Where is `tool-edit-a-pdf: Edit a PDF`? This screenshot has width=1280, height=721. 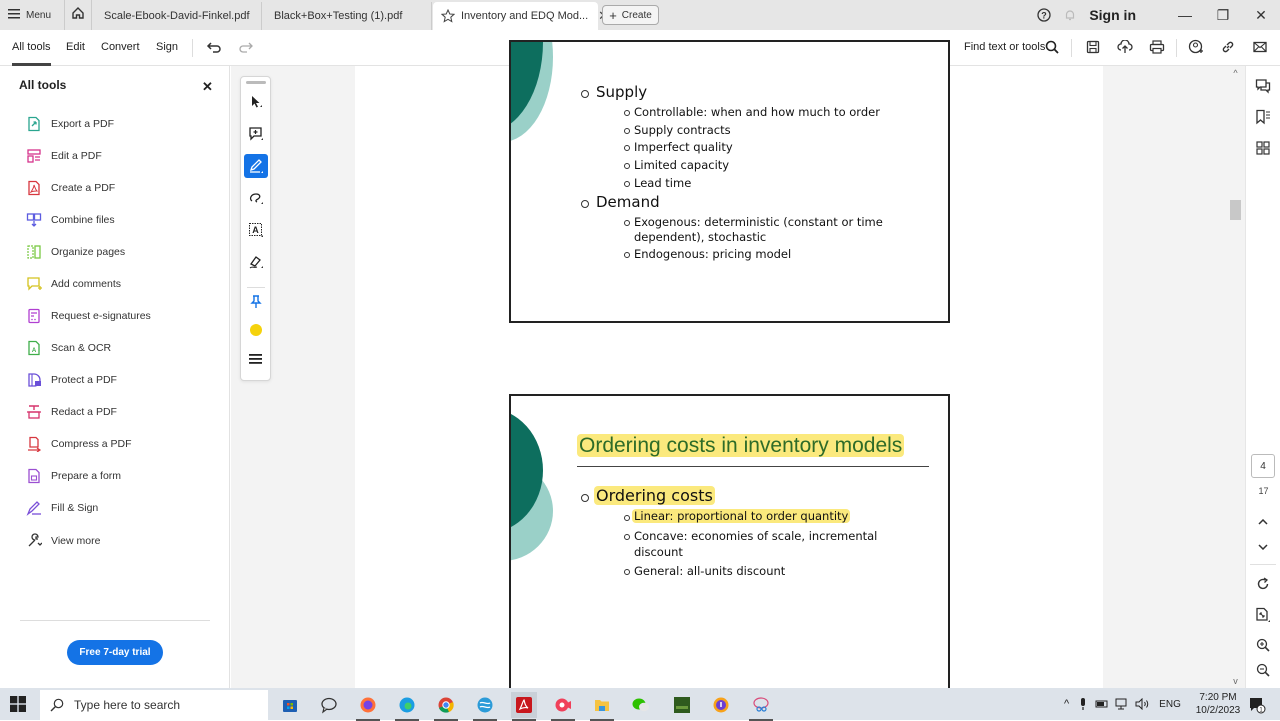 tool-edit-a-pdf: Edit a PDF is located at coordinates (64, 156).